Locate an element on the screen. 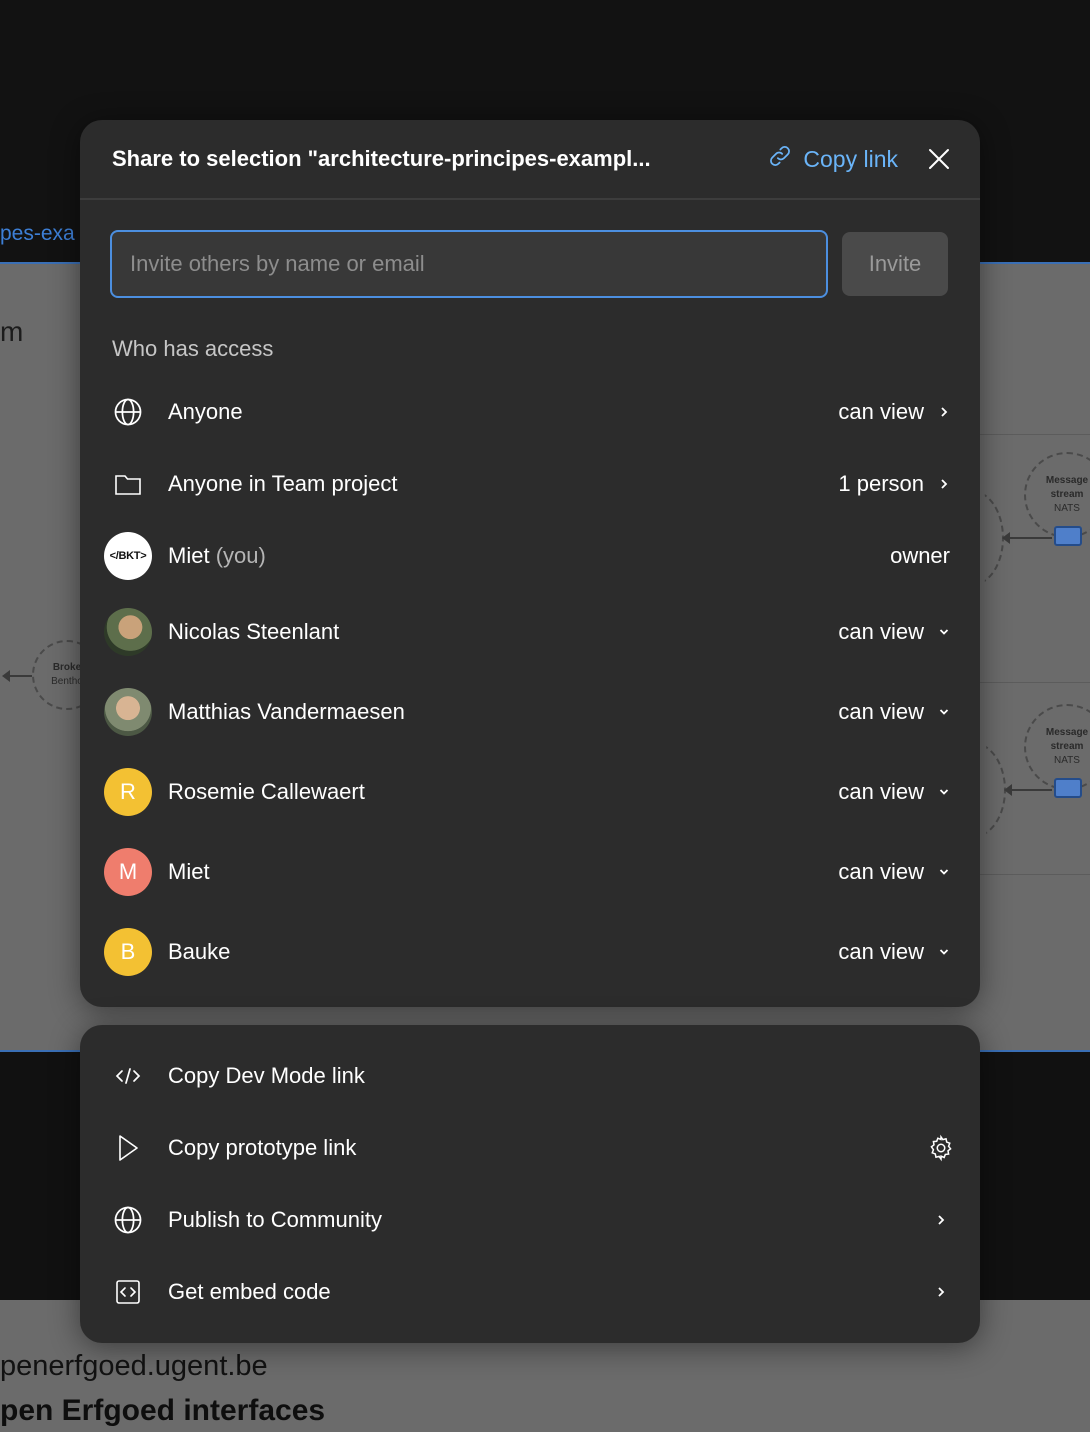 The height and width of the screenshot is (1432, 1090). owner-name: Miet is located at coordinates (189, 555).